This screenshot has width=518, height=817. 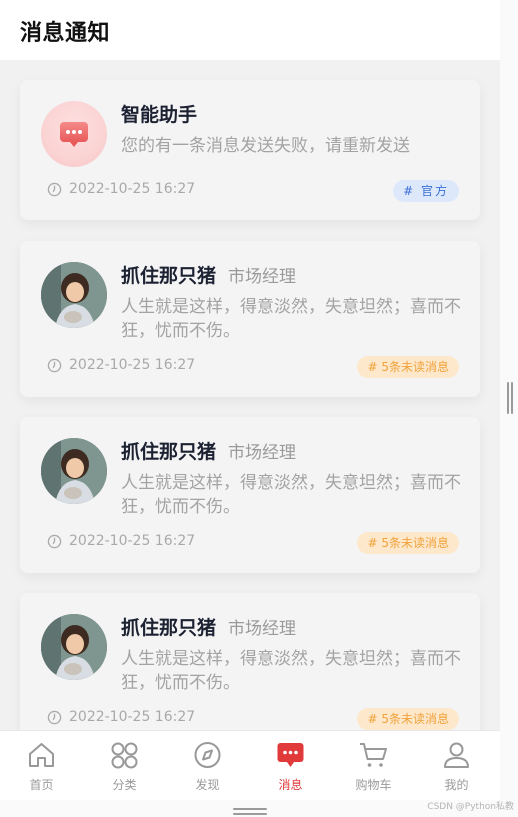 What do you see at coordinates (250, 812) in the screenshot?
I see `resize-handle-bottom` at bounding box center [250, 812].